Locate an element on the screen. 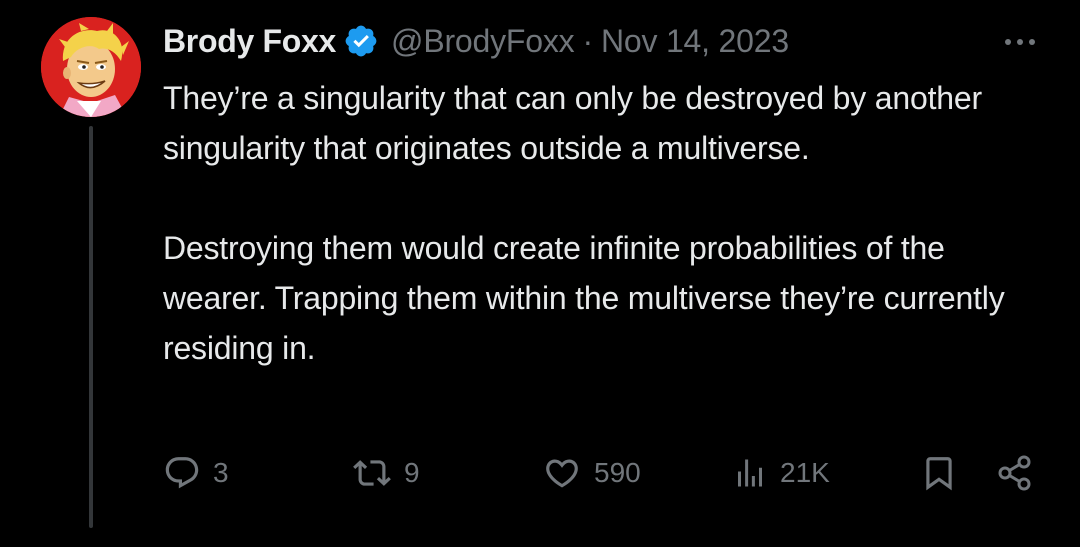 The width and height of the screenshot is (1080, 547). bookmark-icon is located at coordinates (939, 473).